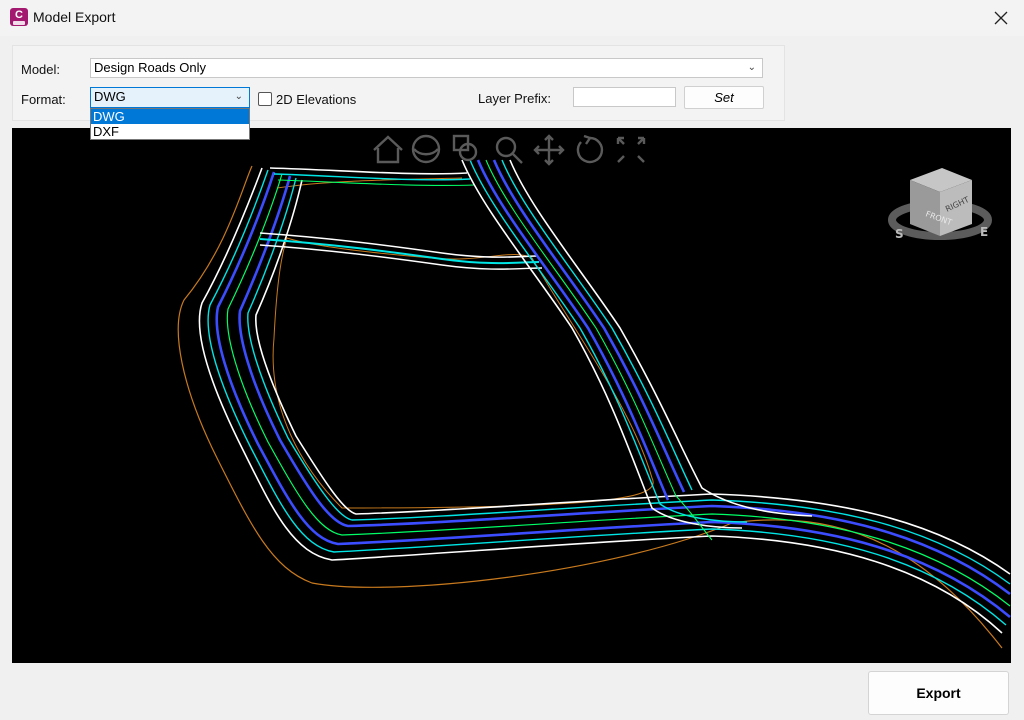 This screenshot has width=1024, height=720. I want to click on move-icon, so click(549, 150).